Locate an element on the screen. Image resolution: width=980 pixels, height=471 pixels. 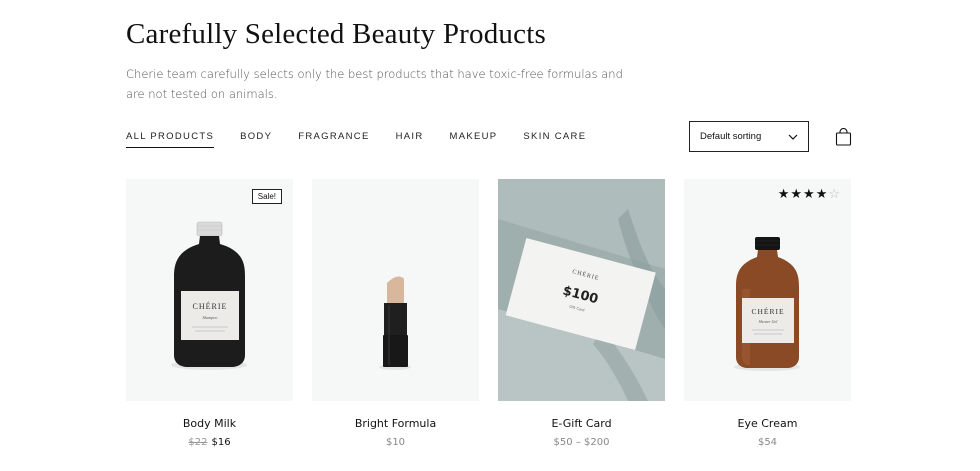
star-empty-icon: ☆ is located at coordinates (834, 193).